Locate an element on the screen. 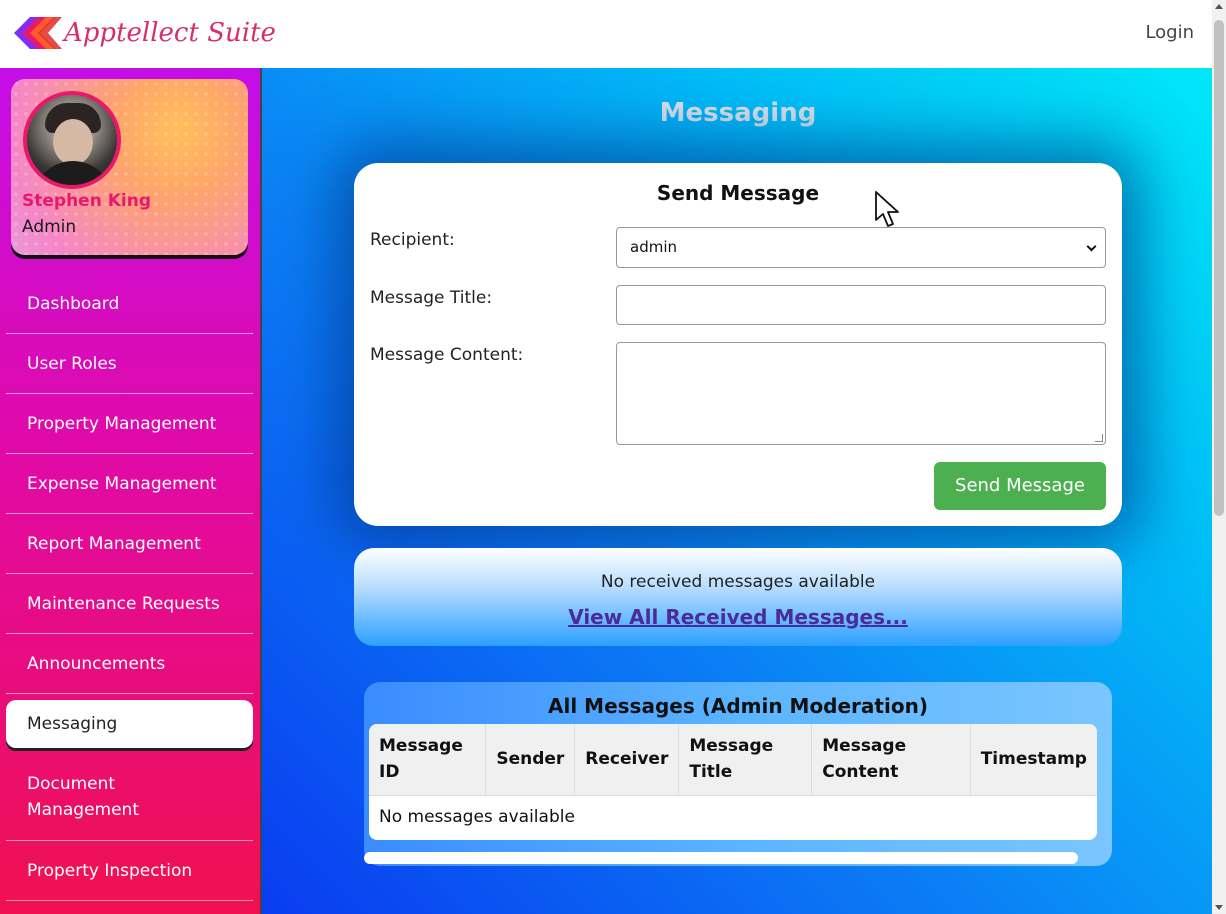  sidebar-item-property-inspection: Property Inspection is located at coordinates (129, 871).